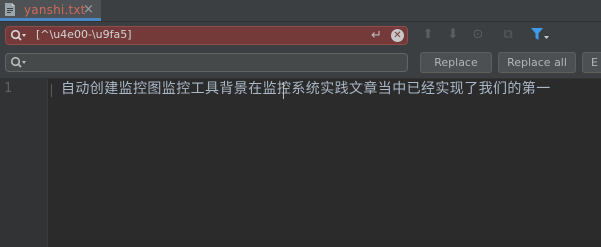  I want to click on find-all-icon: ⊙, so click(478, 35).